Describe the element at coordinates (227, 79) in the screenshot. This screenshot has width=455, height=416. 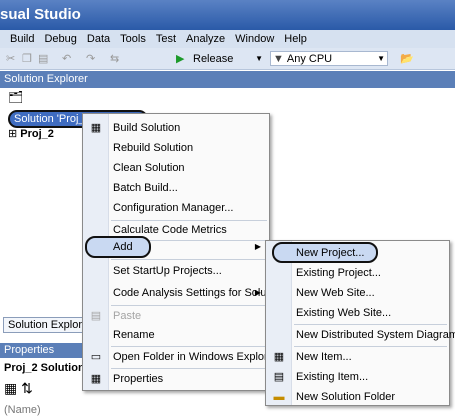
I see `solution-explorer-header: Solution Explorer` at that location.